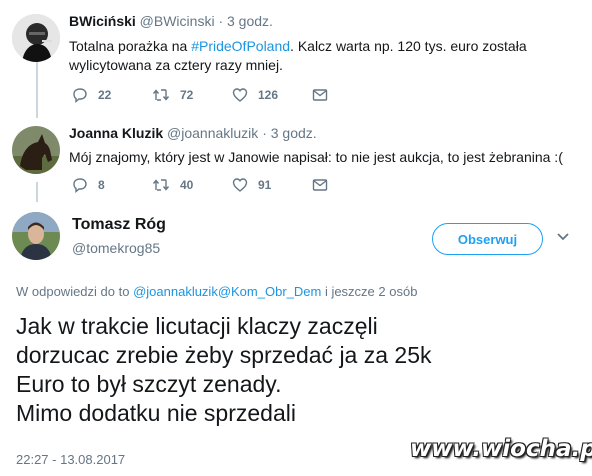 This screenshot has height=476, width=592. Describe the element at coordinates (149, 384) in the screenshot. I see `tweet-text-line: Euro to był szczyt zenady.` at that location.